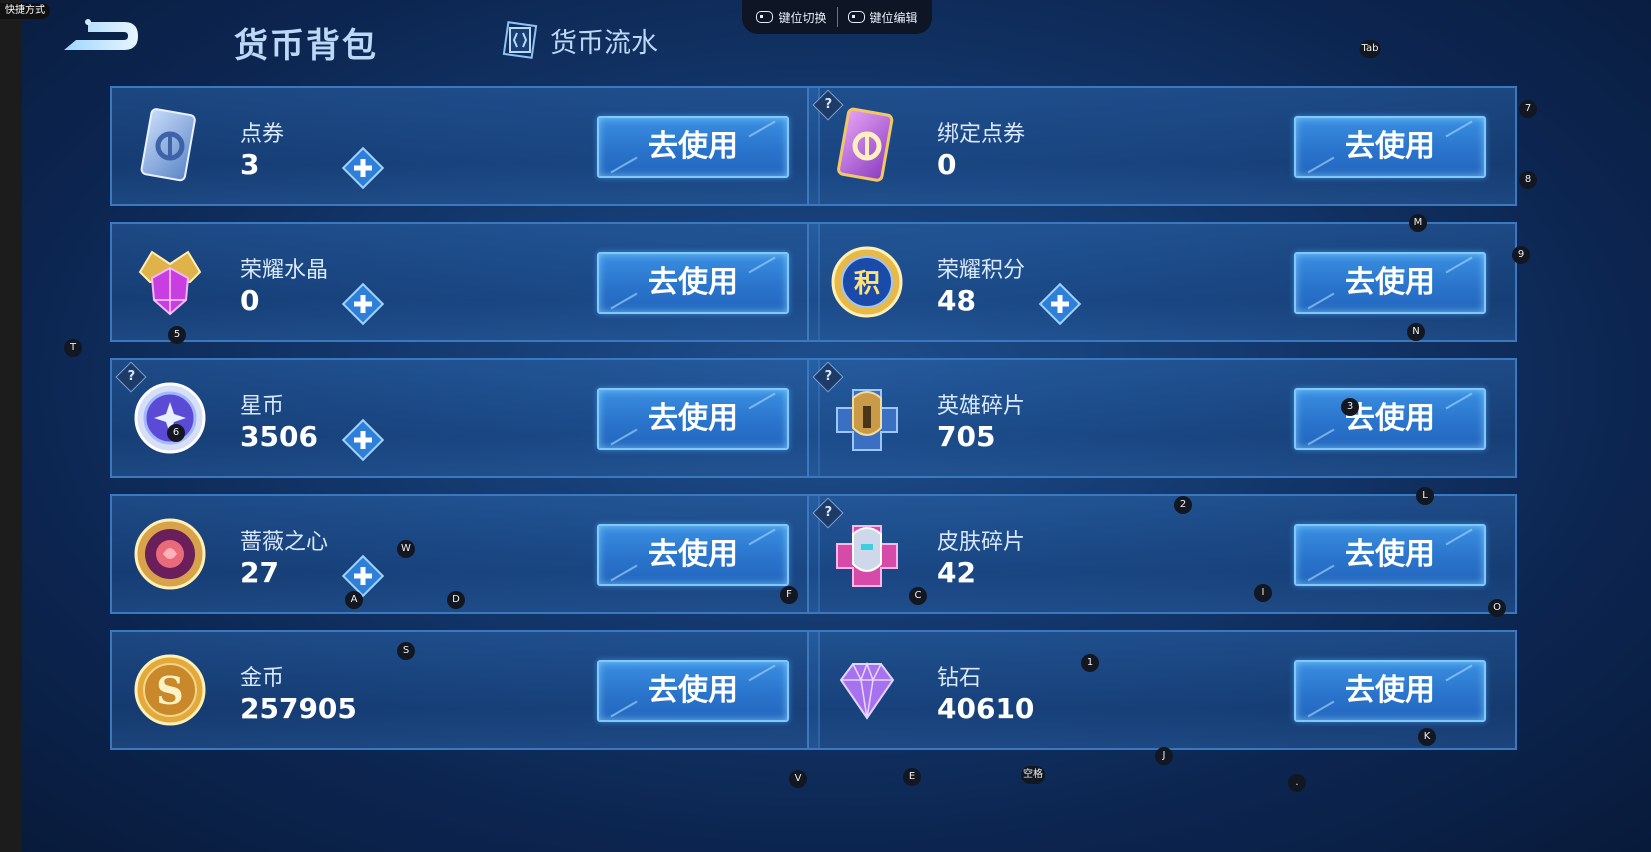 This screenshot has height=852, width=1651. What do you see at coordinates (25, 11) in the screenshot?
I see `shortcut-tag: 快捷方式` at bounding box center [25, 11].